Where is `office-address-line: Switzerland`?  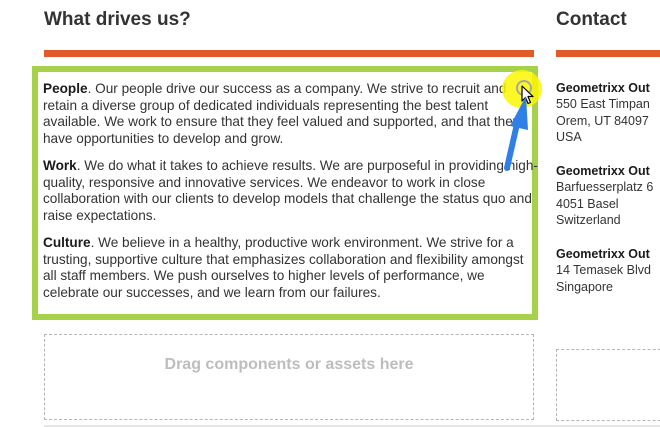 office-address-line: Switzerland is located at coordinates (588, 219).